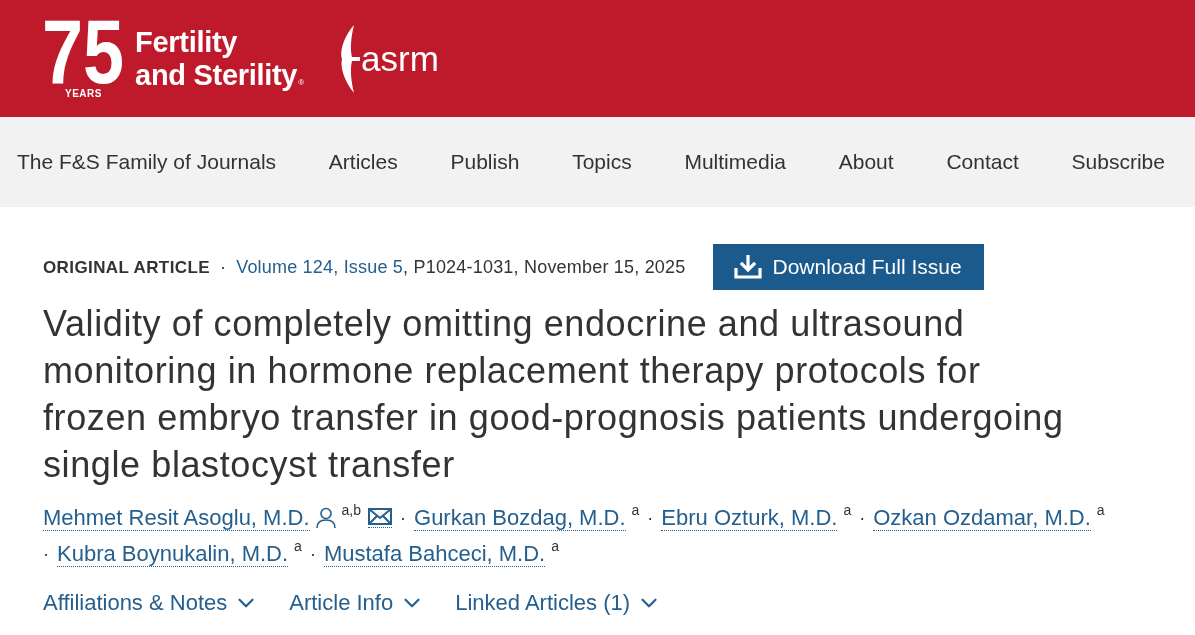 The image size is (1195, 635). Describe the element at coordinates (400, 58) in the screenshot. I see `society-logo-text: asrm` at that location.